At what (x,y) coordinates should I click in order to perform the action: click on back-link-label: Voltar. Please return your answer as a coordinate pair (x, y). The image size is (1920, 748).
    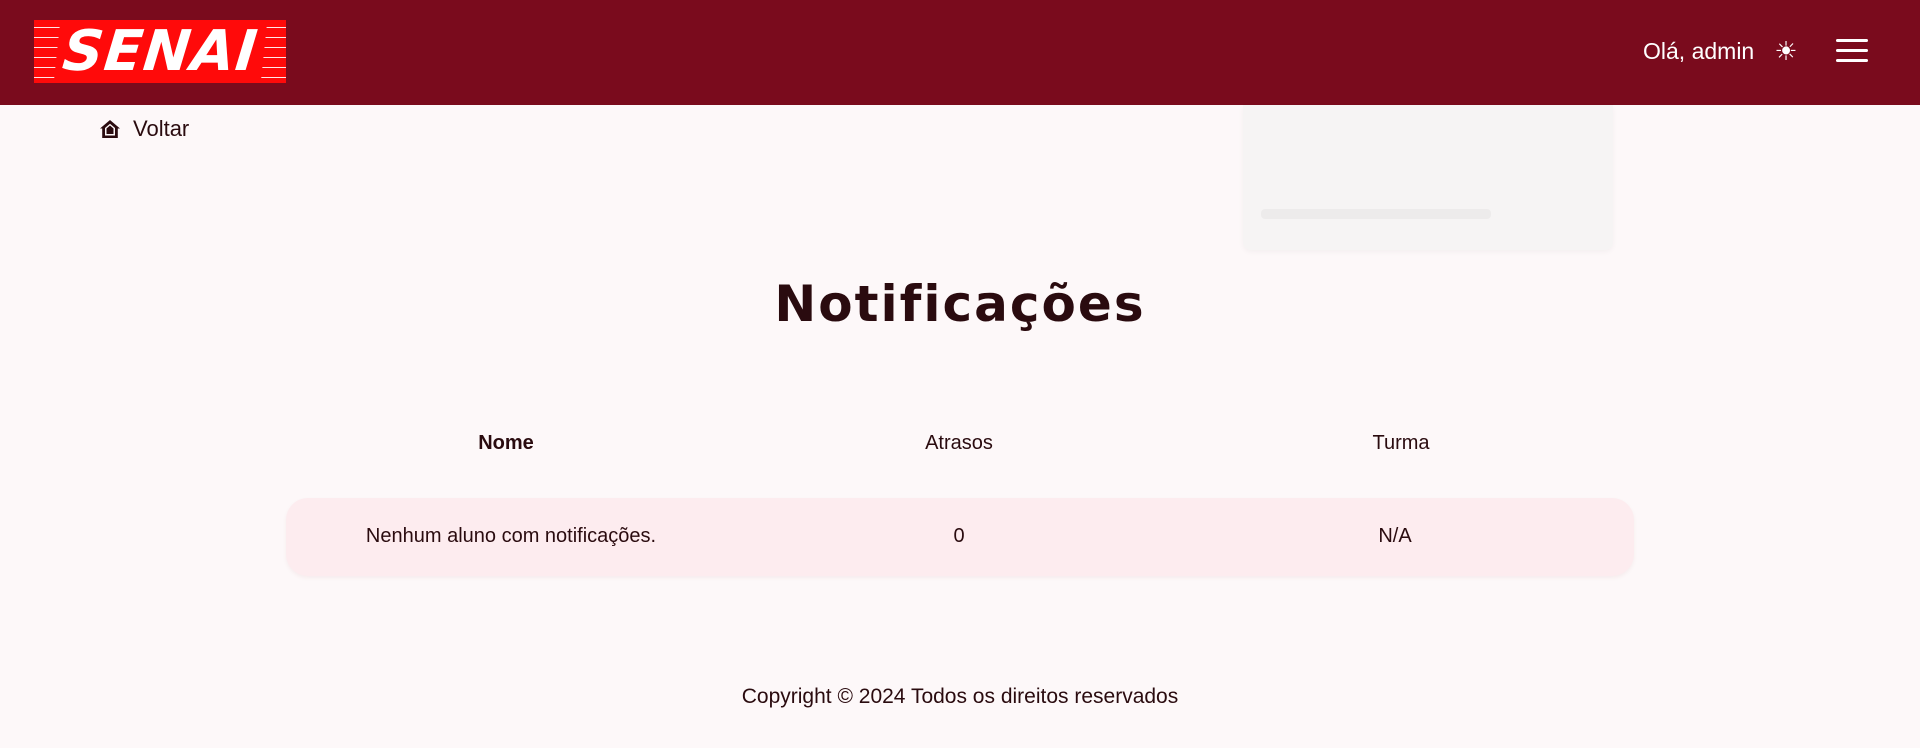
    Looking at the image, I should click on (161, 128).